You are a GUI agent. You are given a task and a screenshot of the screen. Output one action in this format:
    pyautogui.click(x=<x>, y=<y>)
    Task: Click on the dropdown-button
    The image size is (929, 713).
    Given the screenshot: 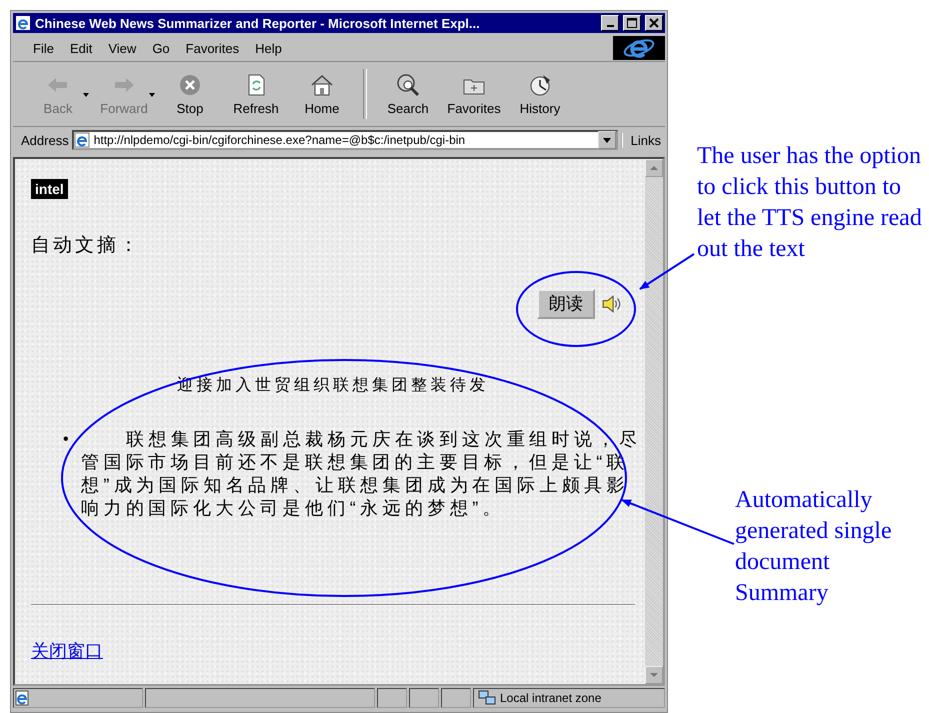 What is the action you would take?
    pyautogui.click(x=607, y=140)
    